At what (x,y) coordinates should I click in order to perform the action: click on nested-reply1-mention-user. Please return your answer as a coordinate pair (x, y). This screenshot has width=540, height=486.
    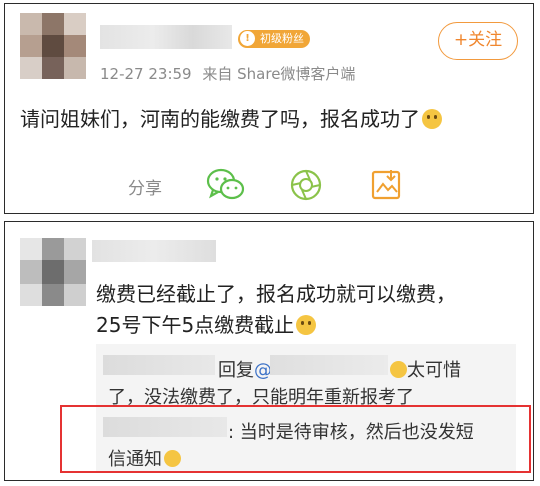
    Looking at the image, I should click on (329, 365).